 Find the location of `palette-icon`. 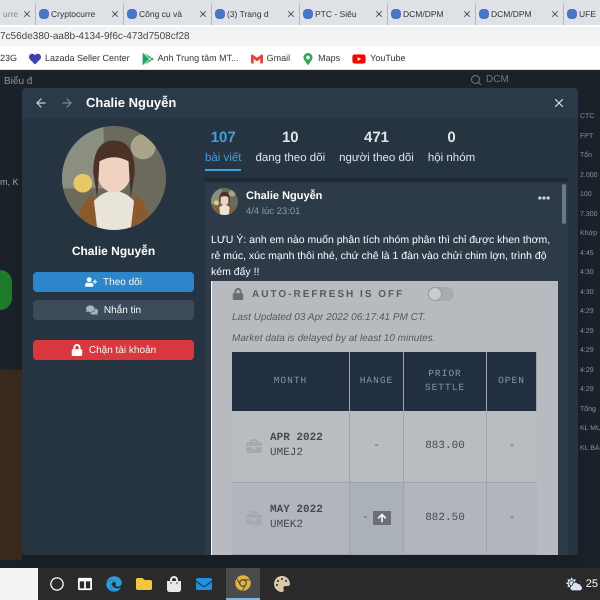

palette-icon is located at coordinates (282, 584).